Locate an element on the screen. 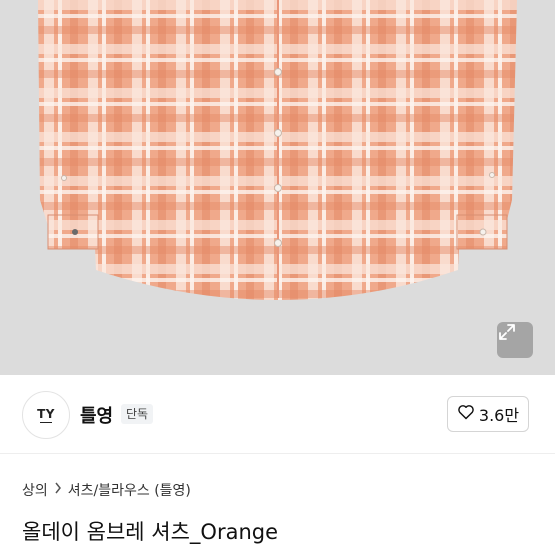 The height and width of the screenshot is (555, 555). breadcrumb: 상의 셔츠/블라우스 (틀영) is located at coordinates (106, 490).